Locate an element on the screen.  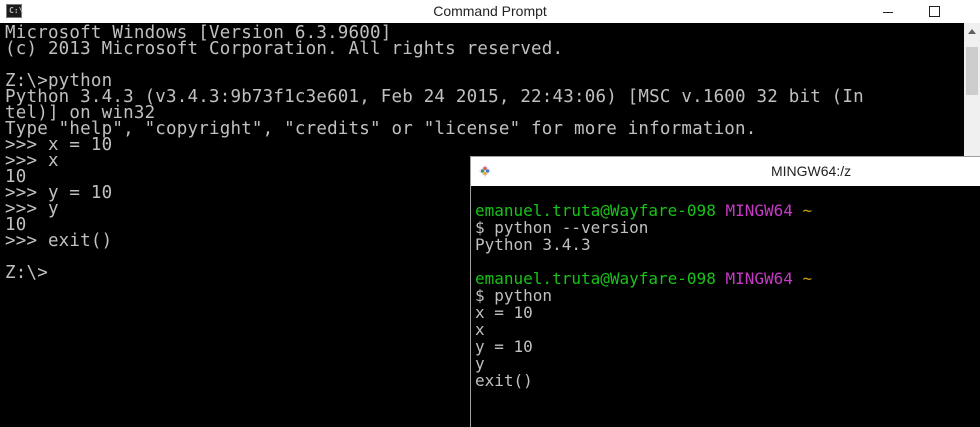
output-line: x = 10 is located at coordinates (504, 312).